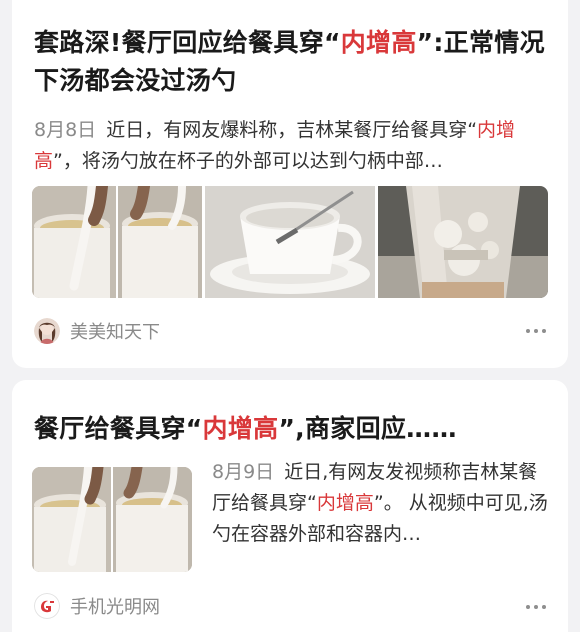  Describe the element at coordinates (292, 62) in the screenshot. I see `article-title: 套路深!餐厅回应给餐具穿“内增高”:正常情况下汤都会没过汤勺` at that location.